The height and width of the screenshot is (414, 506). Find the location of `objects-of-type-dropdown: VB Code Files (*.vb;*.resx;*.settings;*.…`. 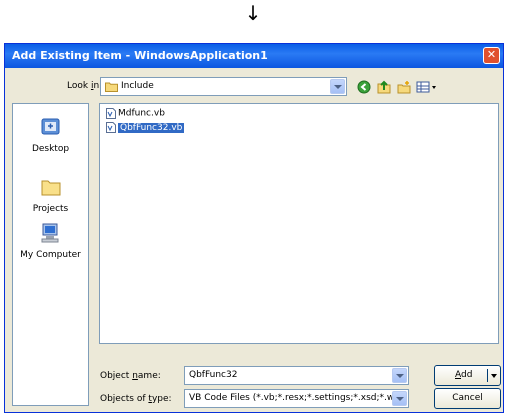

objects-of-type-dropdown: VB Code Files (*.vb;*.resx;*.settings;*.… is located at coordinates (296, 398).